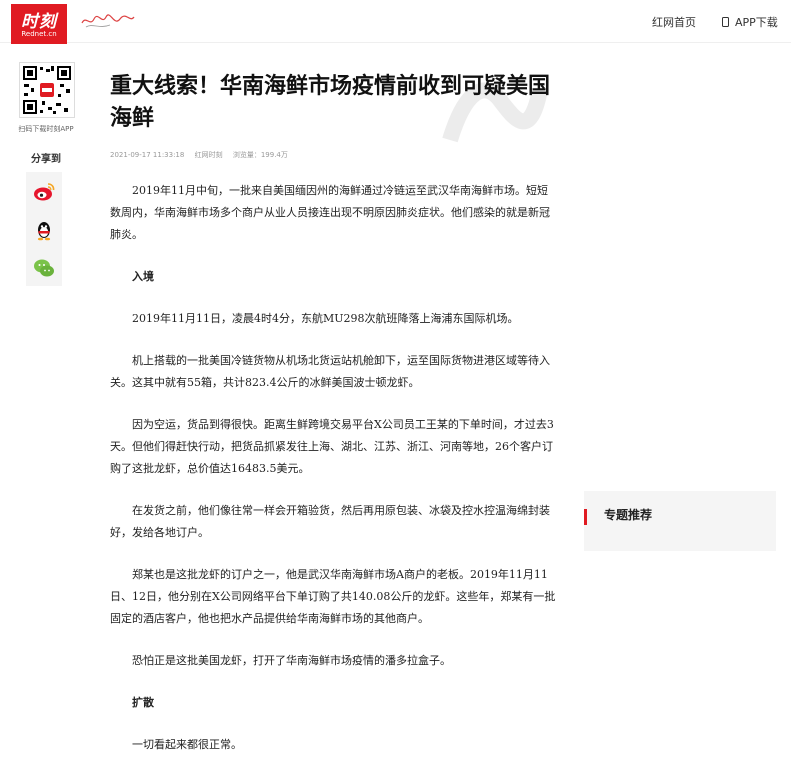 The width and height of the screenshot is (791, 776). What do you see at coordinates (585, 517) in the screenshot?
I see `topic-accent-bar` at bounding box center [585, 517].